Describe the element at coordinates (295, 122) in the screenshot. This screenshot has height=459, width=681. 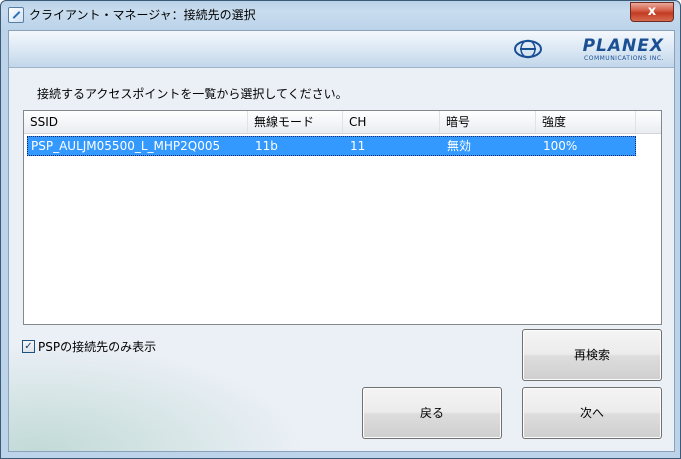
I see `column-header-mode: 無線モード` at that location.